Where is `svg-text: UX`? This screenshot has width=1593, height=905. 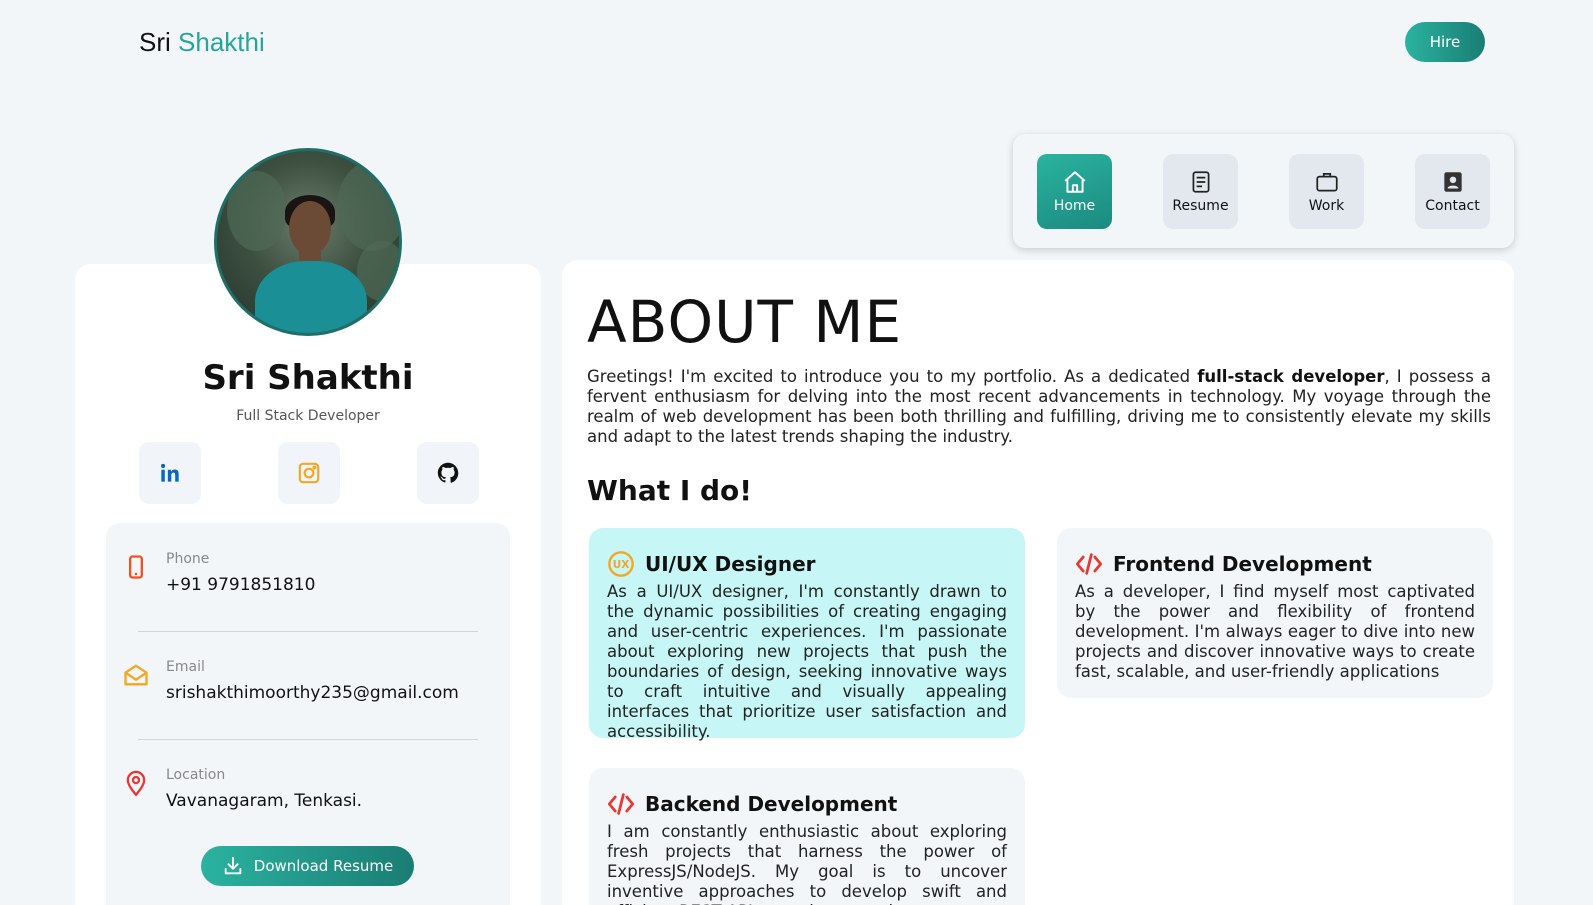
svg-text: UX is located at coordinates (621, 565).